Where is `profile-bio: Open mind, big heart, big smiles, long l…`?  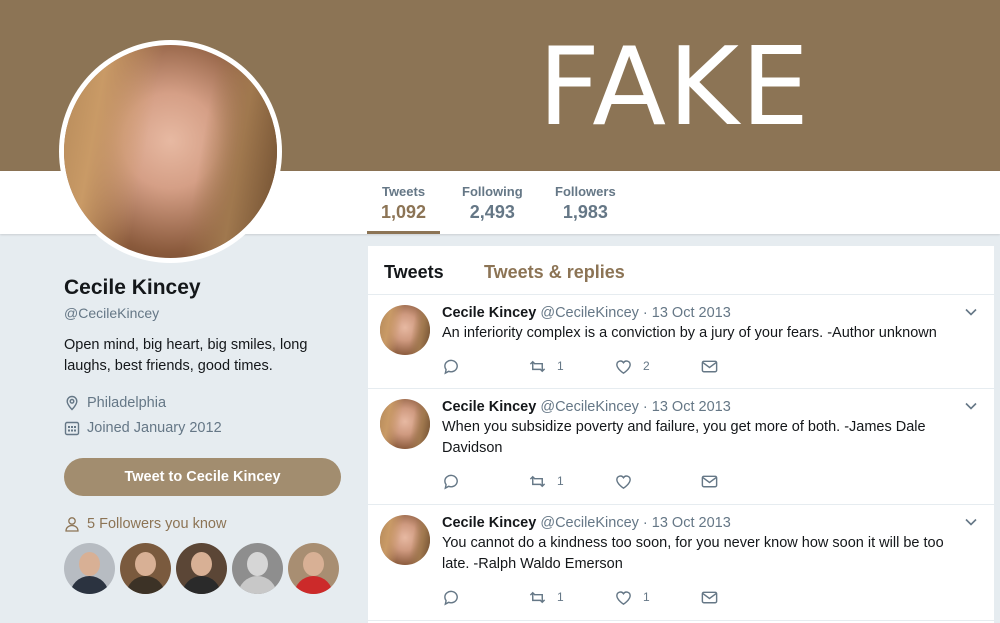
profile-bio: Open mind, big heart, big smiles, long l… is located at coordinates (186, 355).